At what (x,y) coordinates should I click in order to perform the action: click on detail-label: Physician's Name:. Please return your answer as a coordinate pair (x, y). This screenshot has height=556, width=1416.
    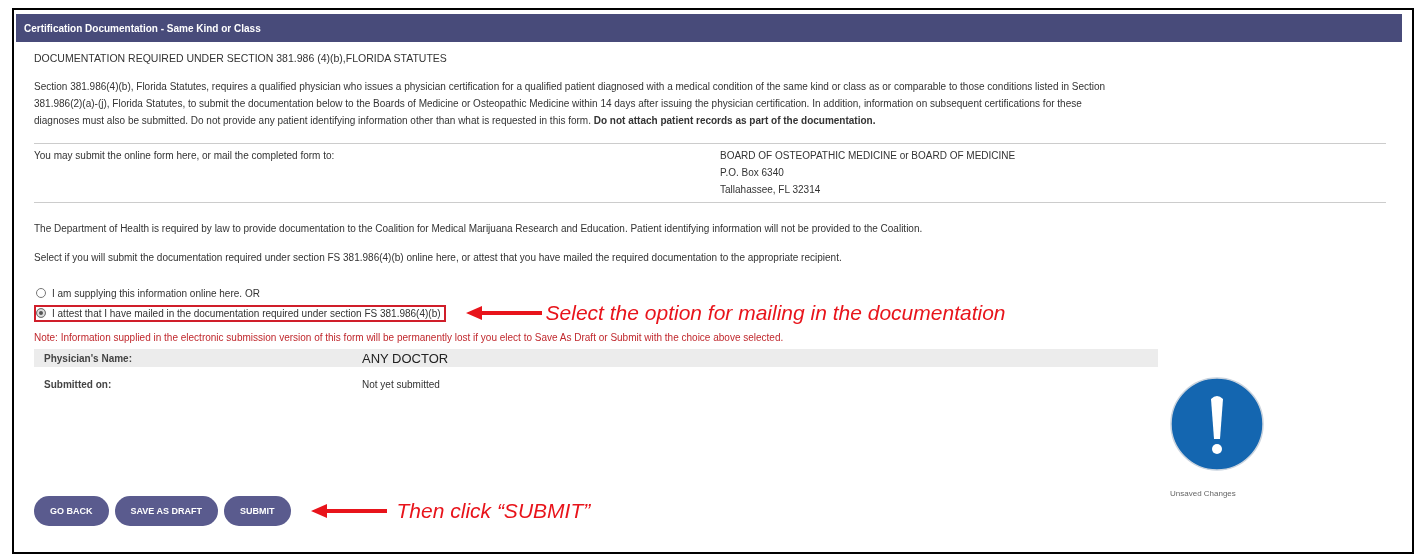
    Looking at the image, I should click on (88, 358).